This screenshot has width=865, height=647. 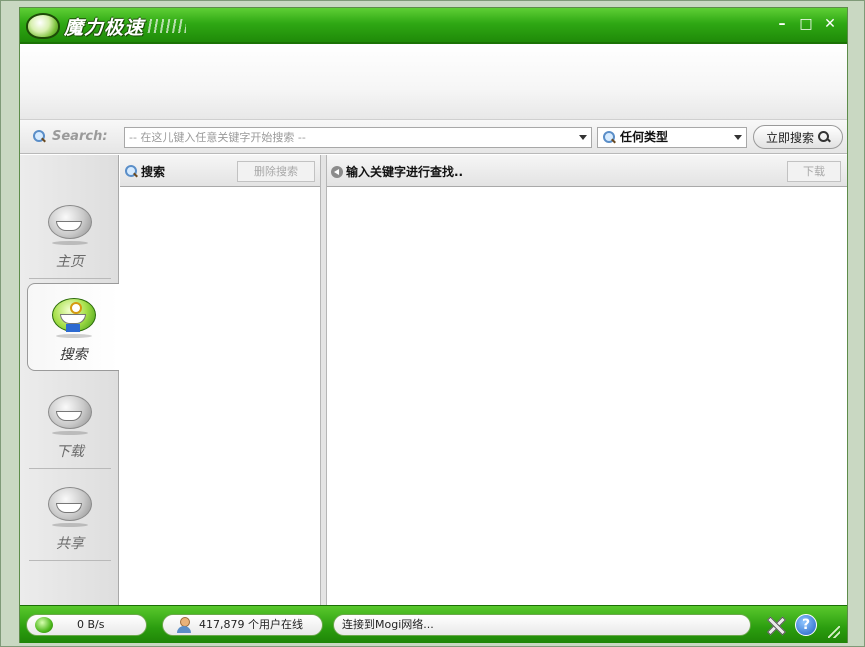 I want to click on speed-indicator: 0 B/s, so click(x=86, y=625).